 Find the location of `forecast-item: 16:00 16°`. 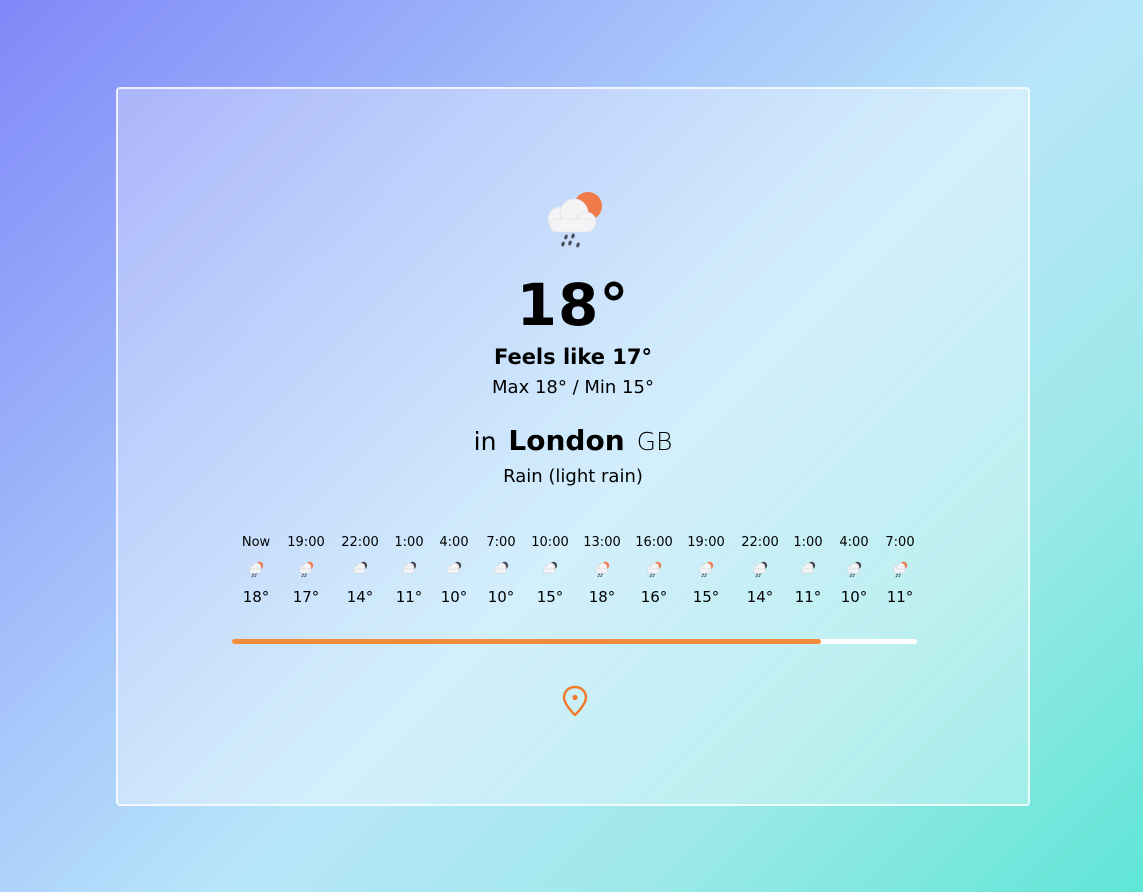

forecast-item: 16:00 16° is located at coordinates (654, 570).